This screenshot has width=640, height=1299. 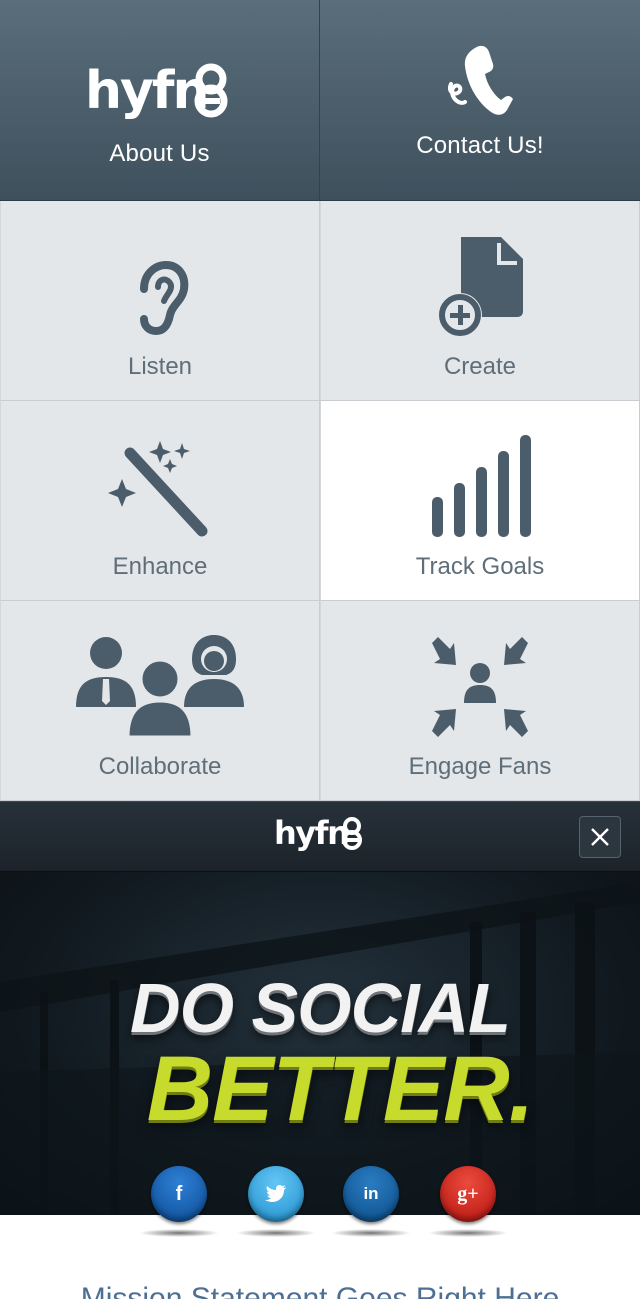 I want to click on linkedin-button: in, so click(x=371, y=1194).